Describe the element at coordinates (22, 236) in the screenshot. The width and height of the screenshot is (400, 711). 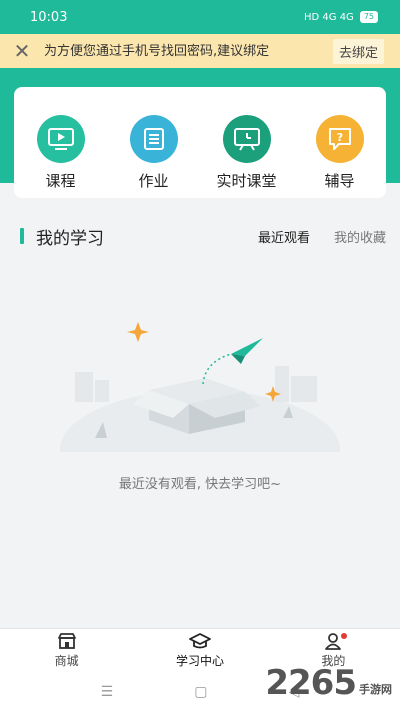
I see `section-accent-bar` at that location.